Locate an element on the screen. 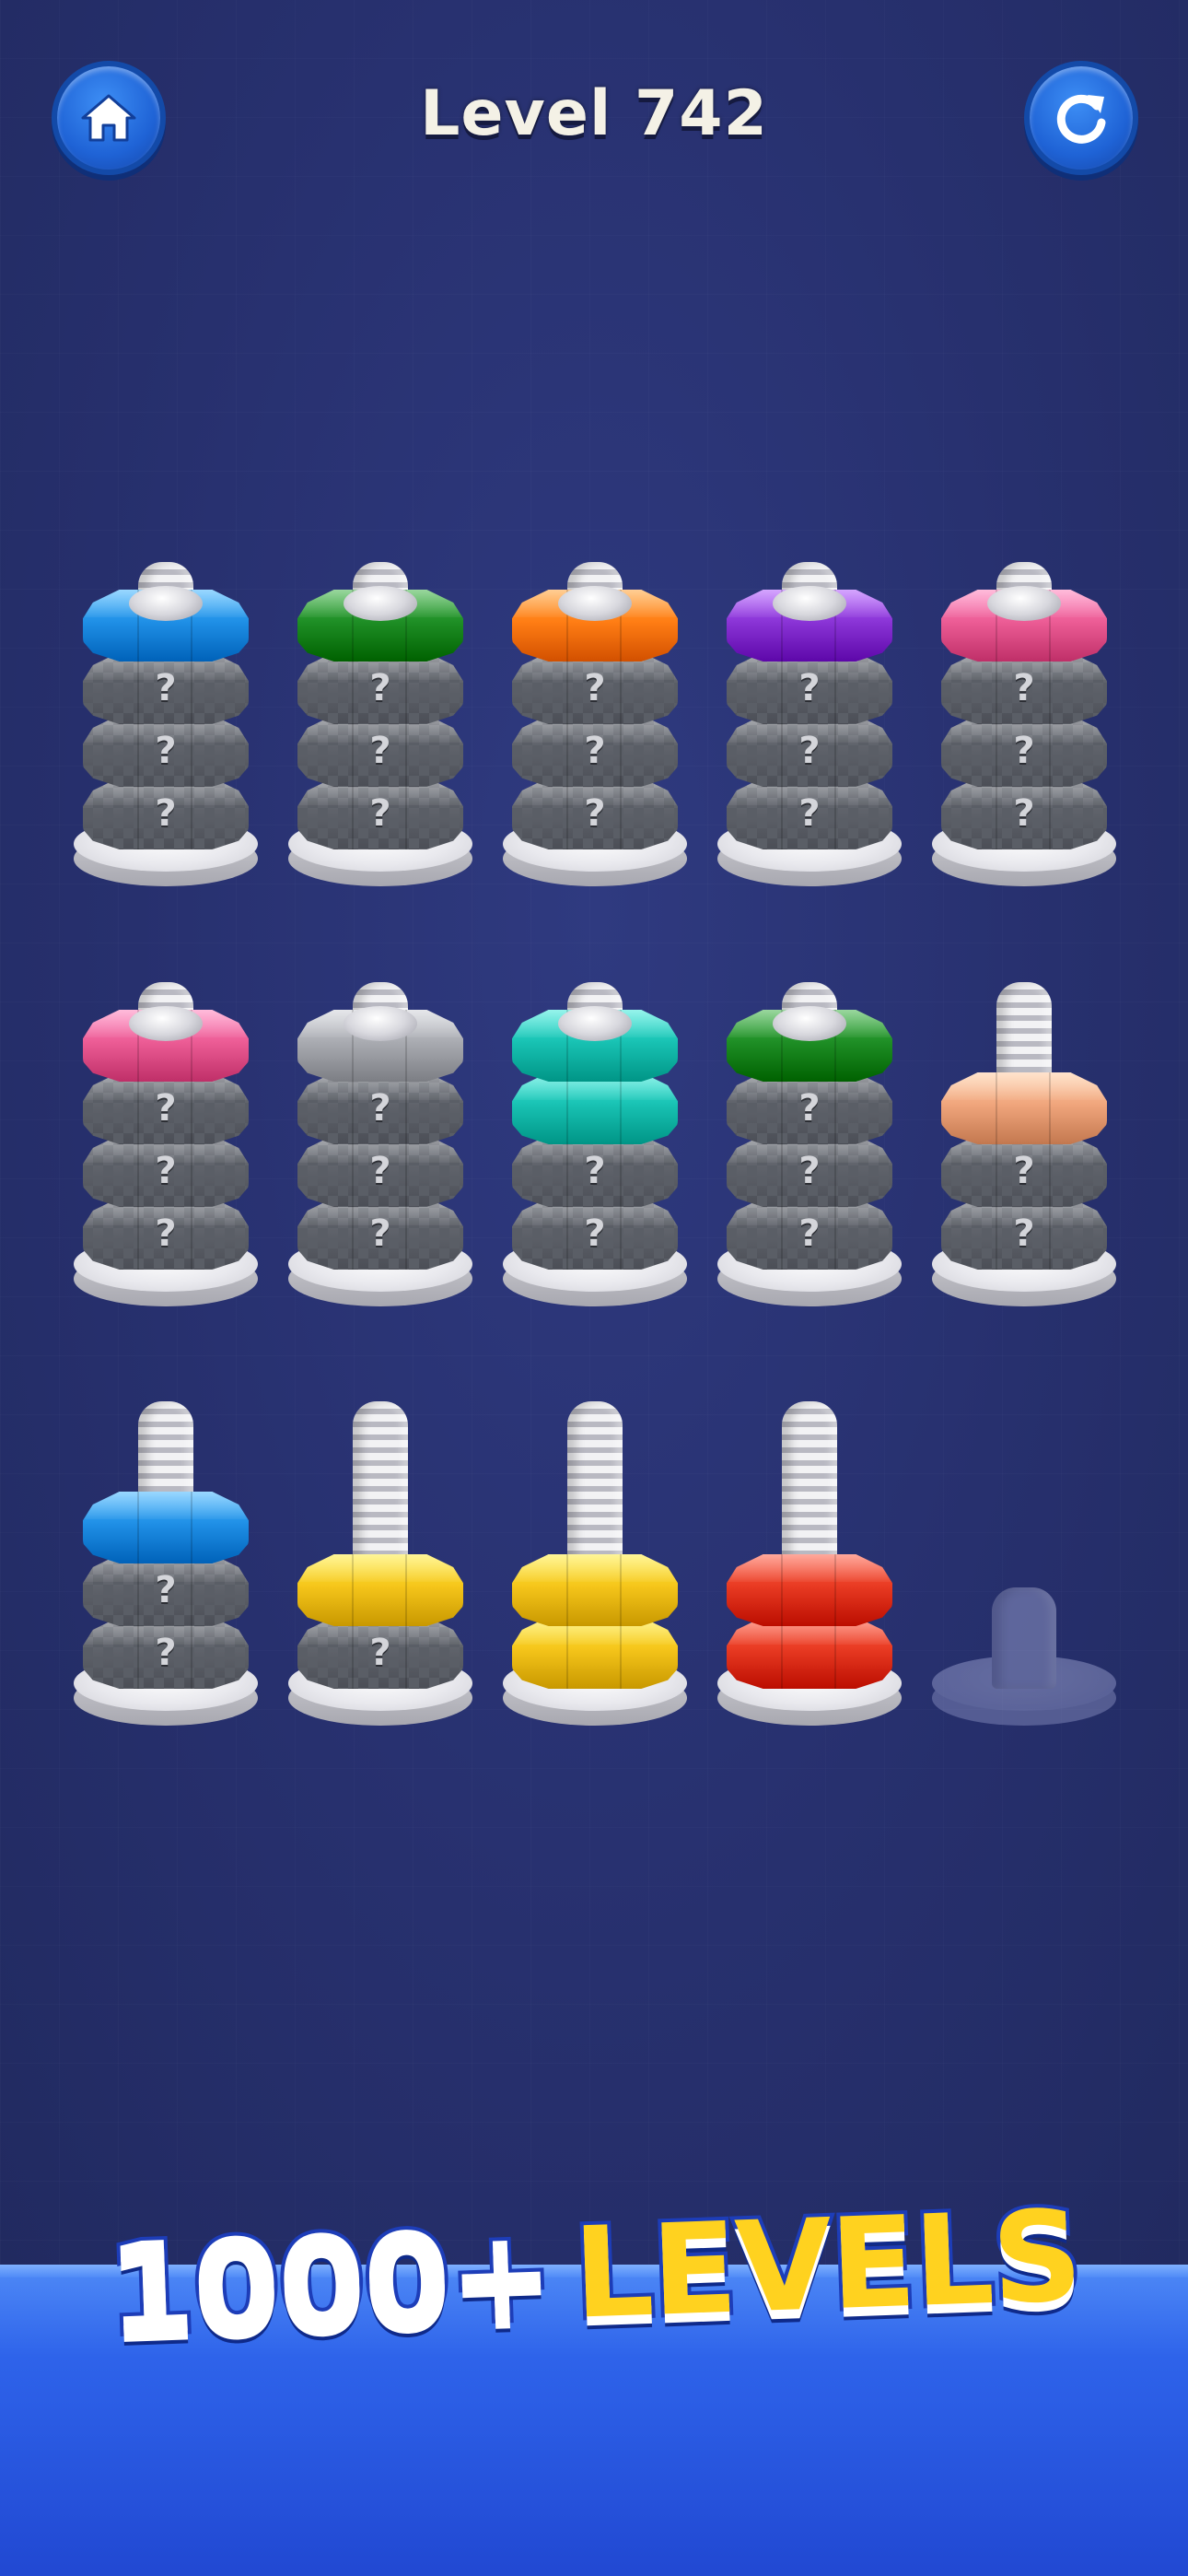  promo-banner-text: 1000+ LEVELS is located at coordinates (594, 2274).